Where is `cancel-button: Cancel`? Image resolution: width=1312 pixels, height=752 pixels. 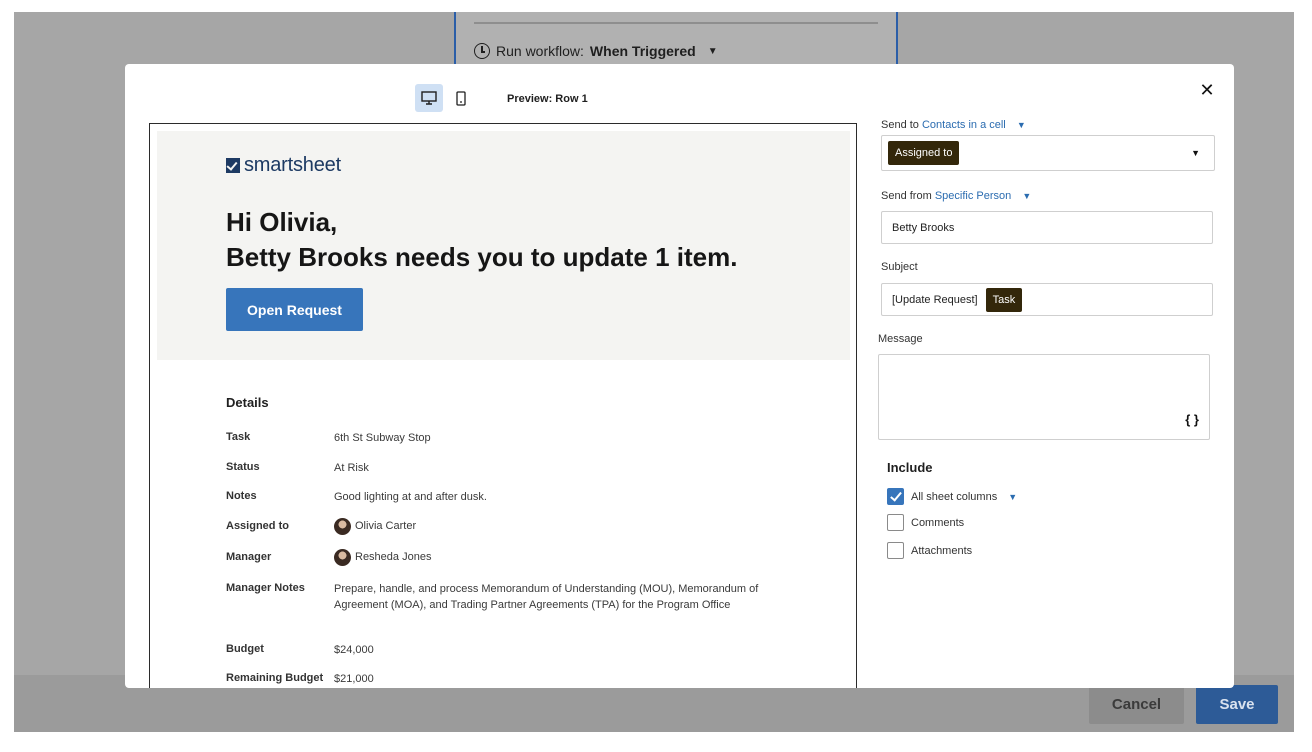 cancel-button: Cancel is located at coordinates (1136, 704).